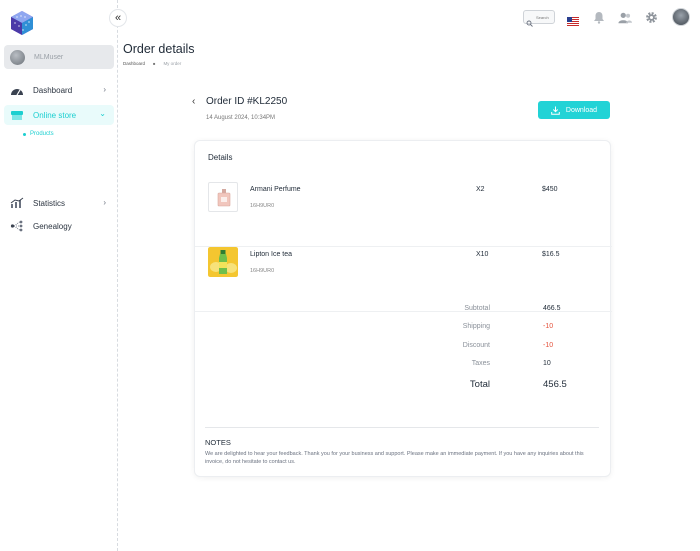  Describe the element at coordinates (49, 57) in the screenshot. I see `user-name: MLMuser` at that location.